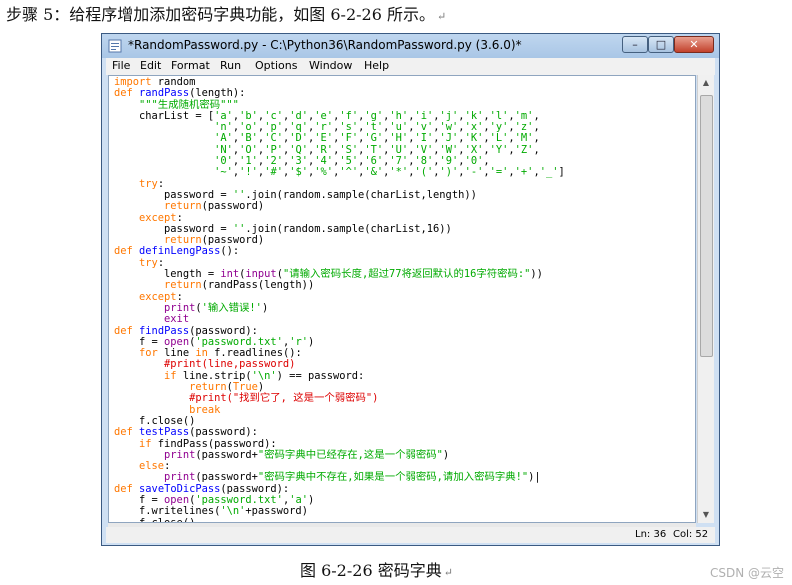 The width and height of the screenshot is (792, 585). I want to click on menu-file: File, so click(121, 65).